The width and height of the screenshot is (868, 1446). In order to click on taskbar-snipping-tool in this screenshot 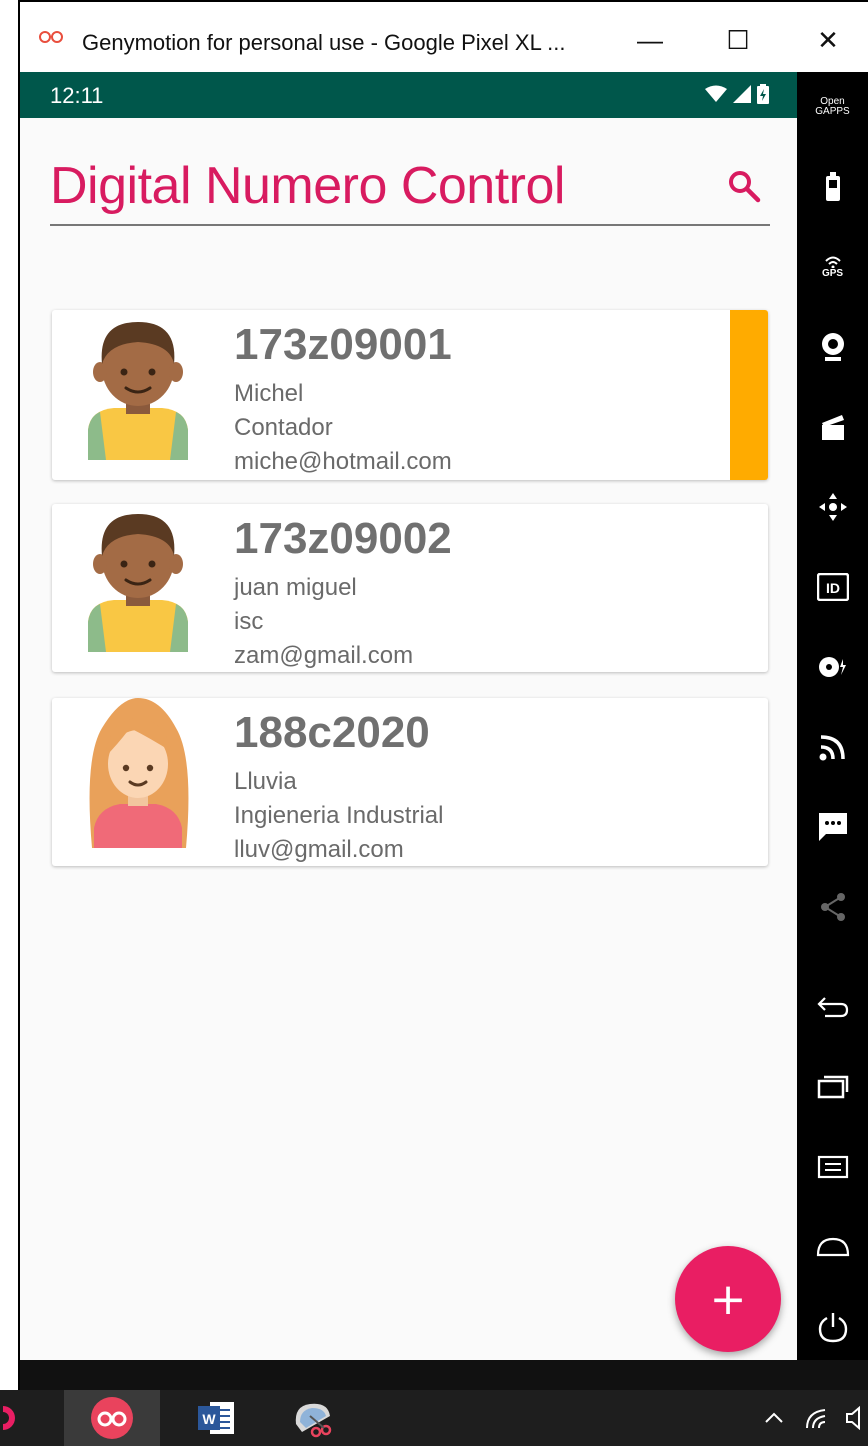, I will do `click(312, 1418)`.